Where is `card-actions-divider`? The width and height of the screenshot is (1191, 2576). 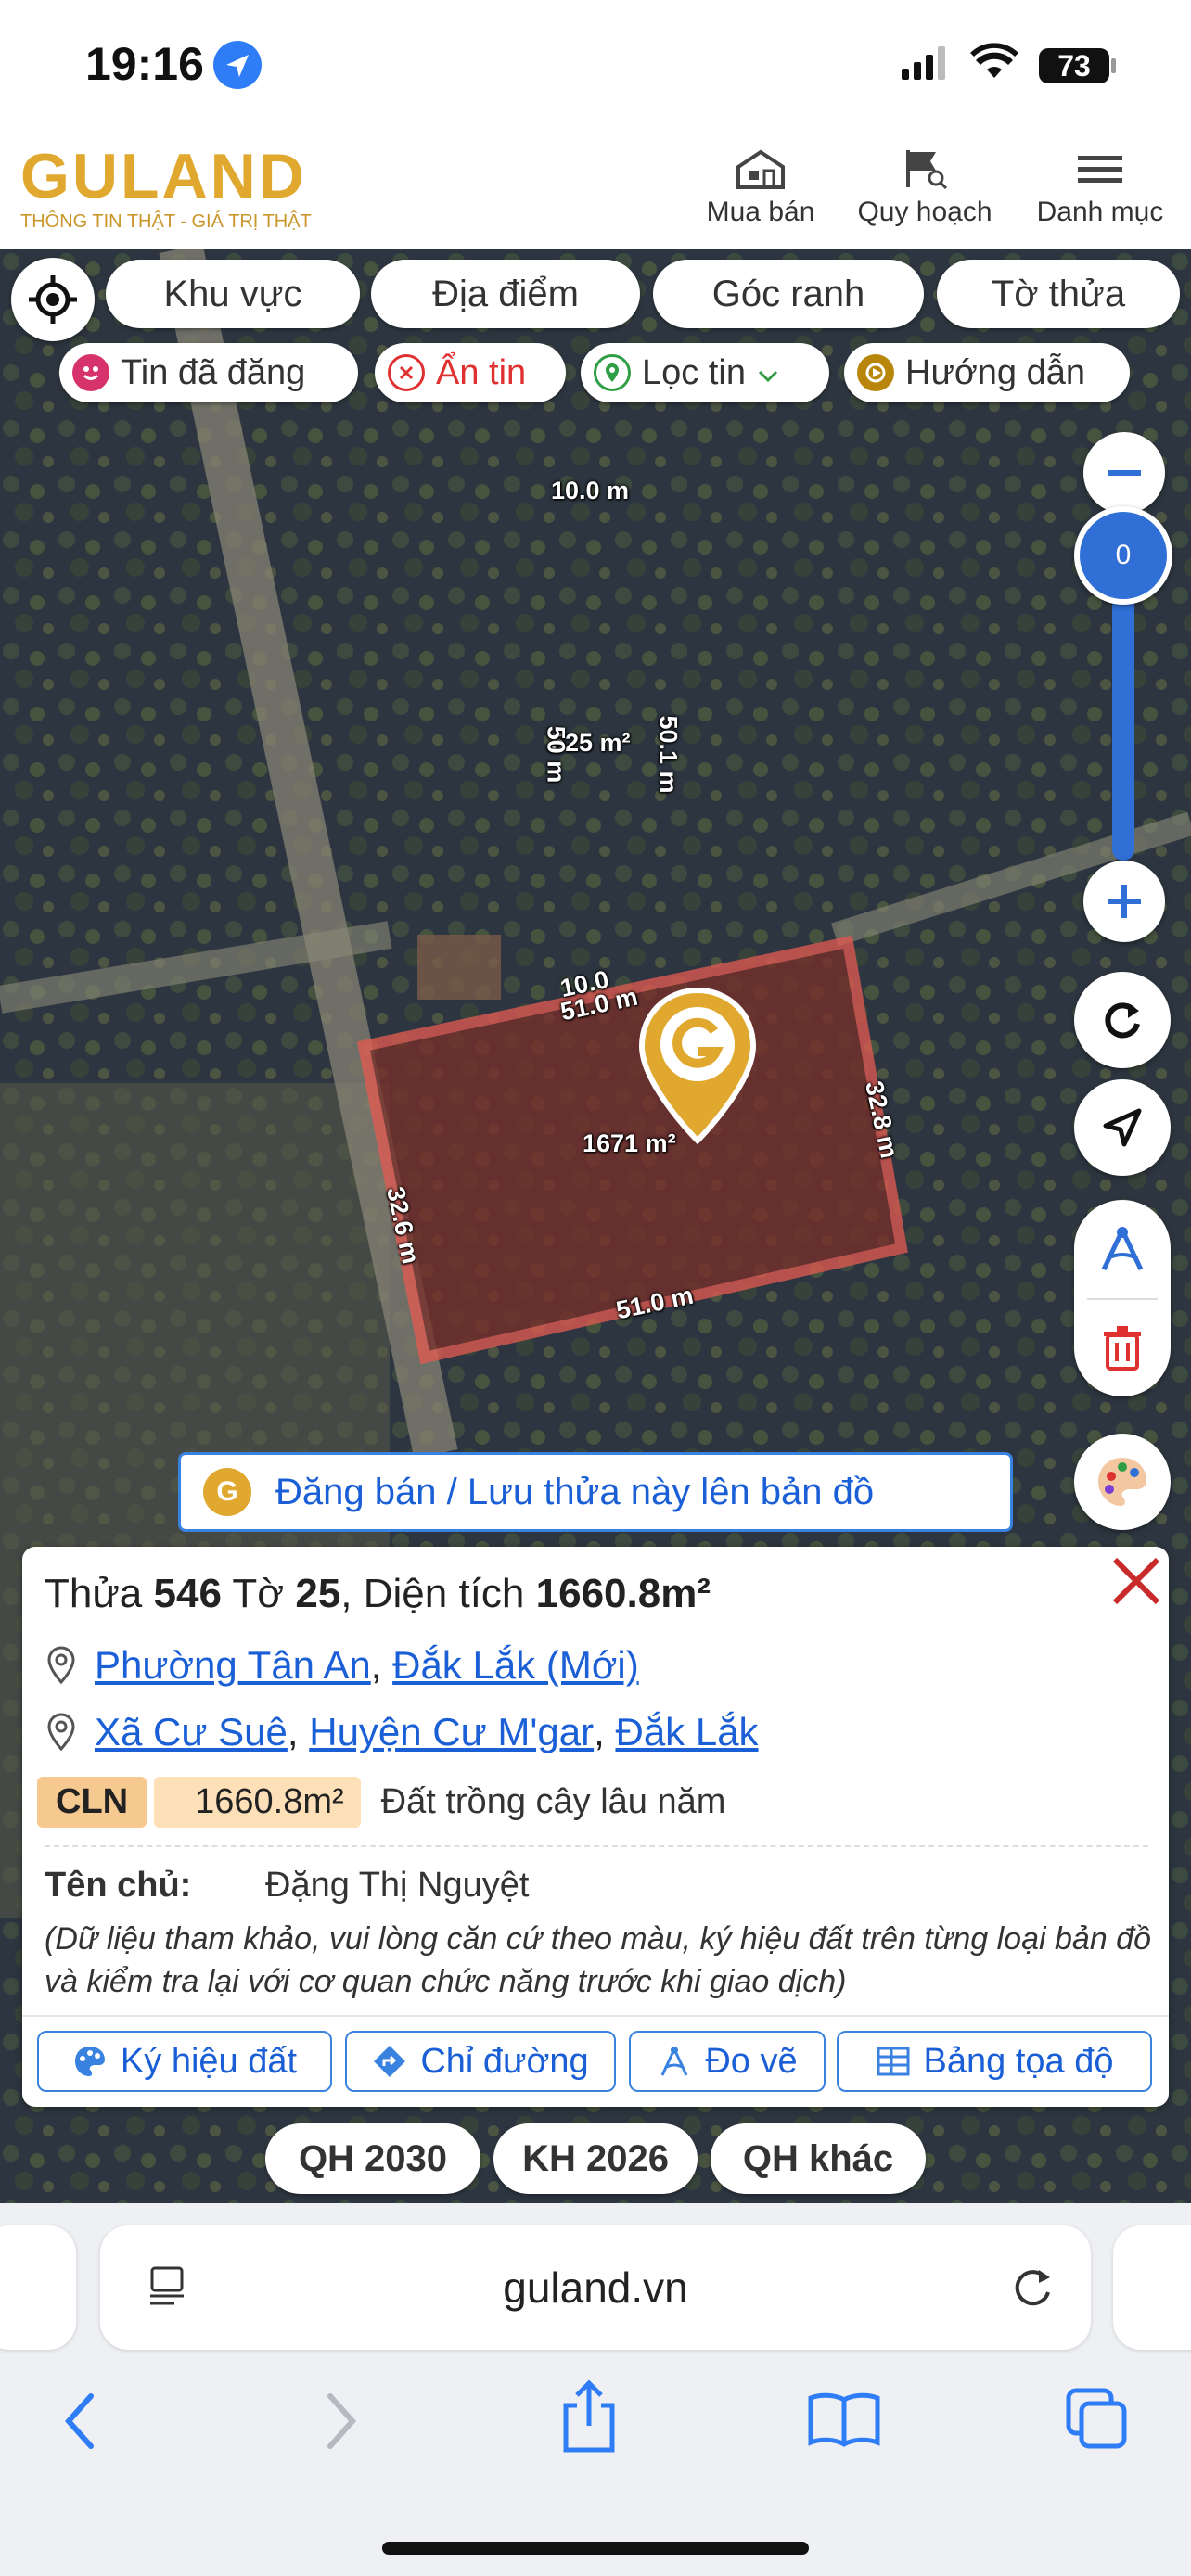
card-actions-divider is located at coordinates (595, 2016).